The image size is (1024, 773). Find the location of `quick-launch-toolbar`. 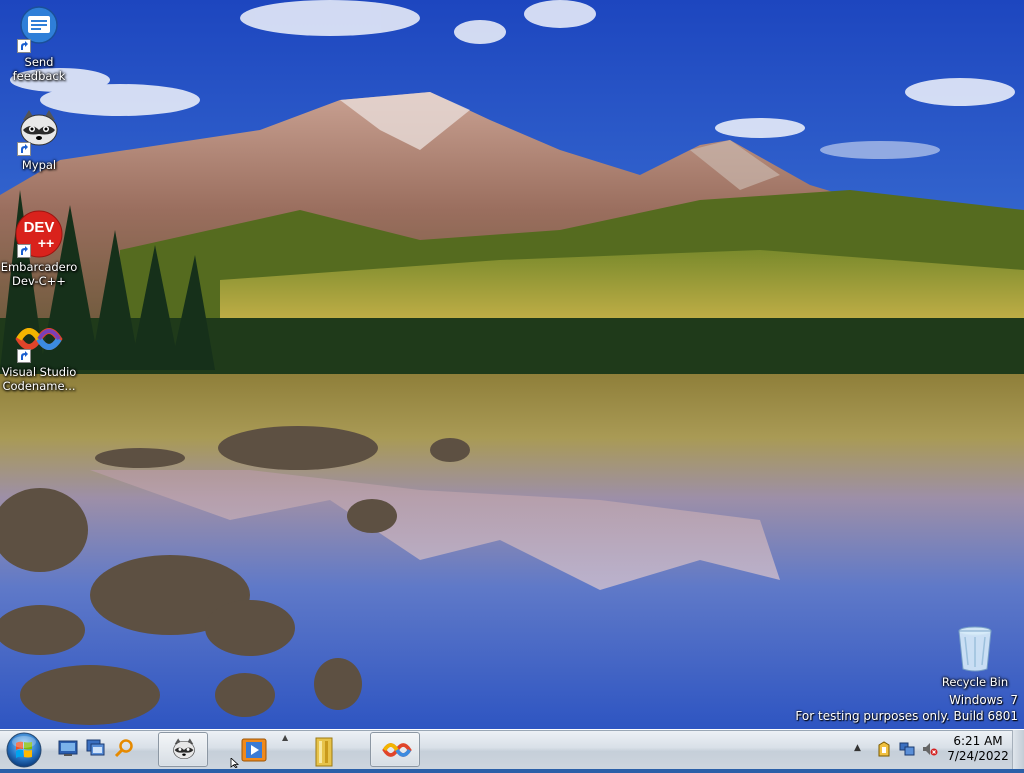

quick-launch-toolbar is located at coordinates (97, 749).